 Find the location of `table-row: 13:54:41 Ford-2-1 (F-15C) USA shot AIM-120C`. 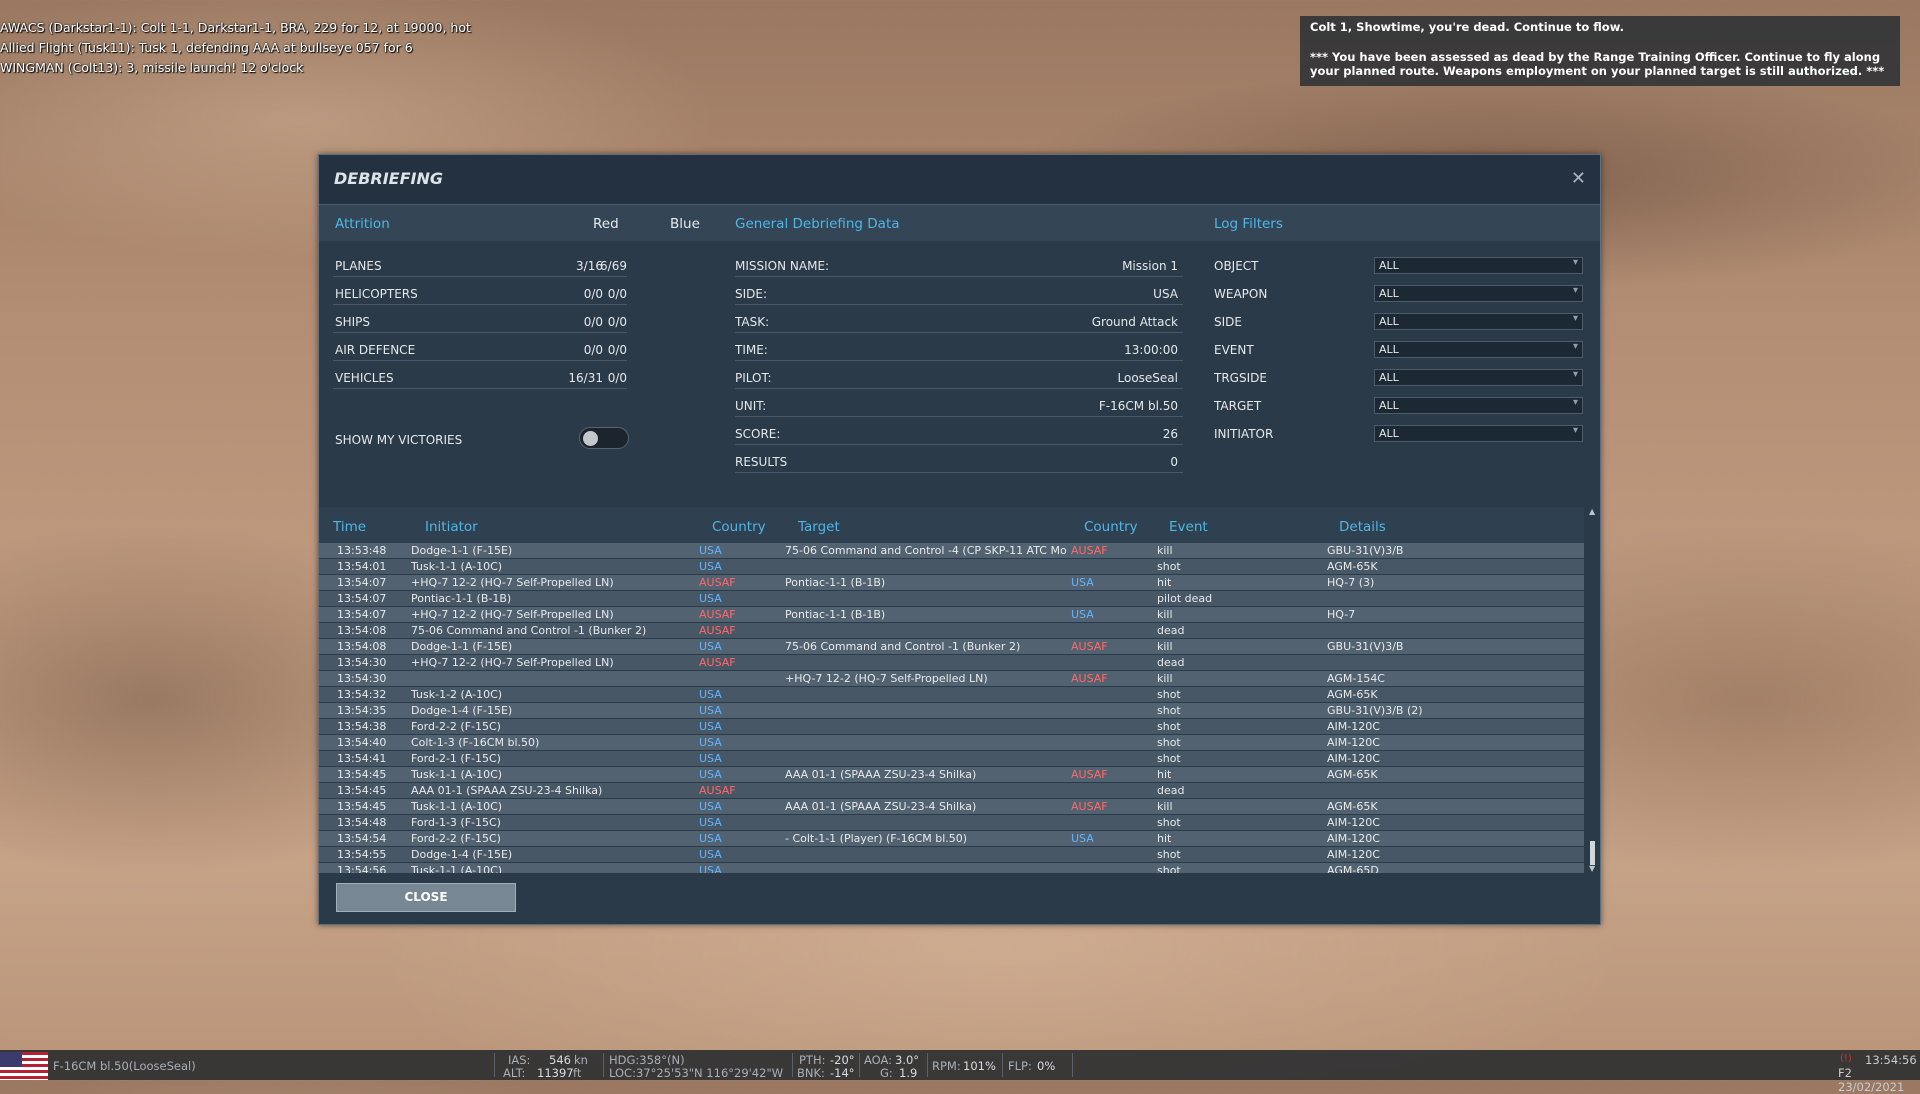

table-row: 13:54:41 Ford-2-1 (F-15C) USA shot AIM-120C is located at coordinates (951, 759).